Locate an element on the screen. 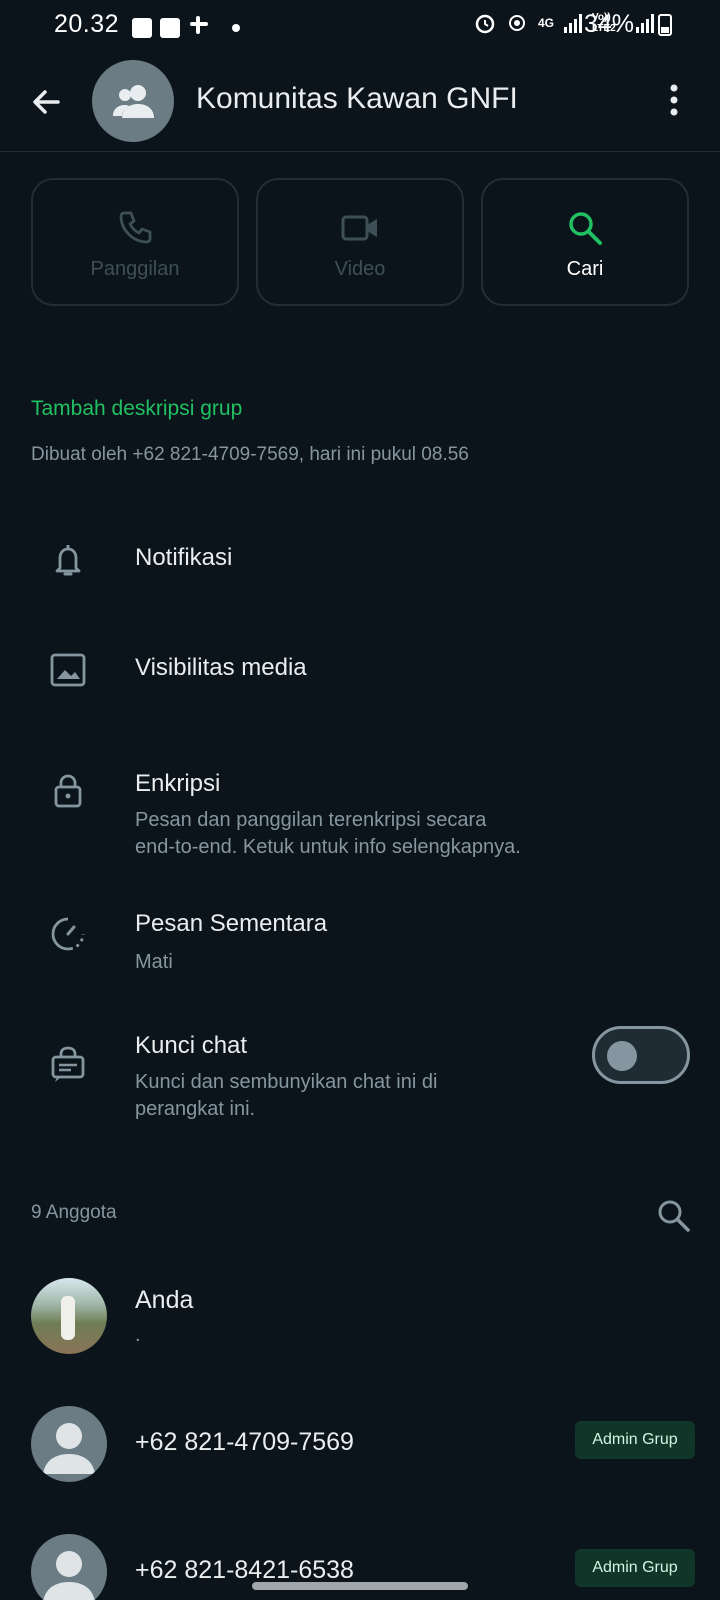  settings-chat-lock-title: Kunci chat is located at coordinates (191, 1045).